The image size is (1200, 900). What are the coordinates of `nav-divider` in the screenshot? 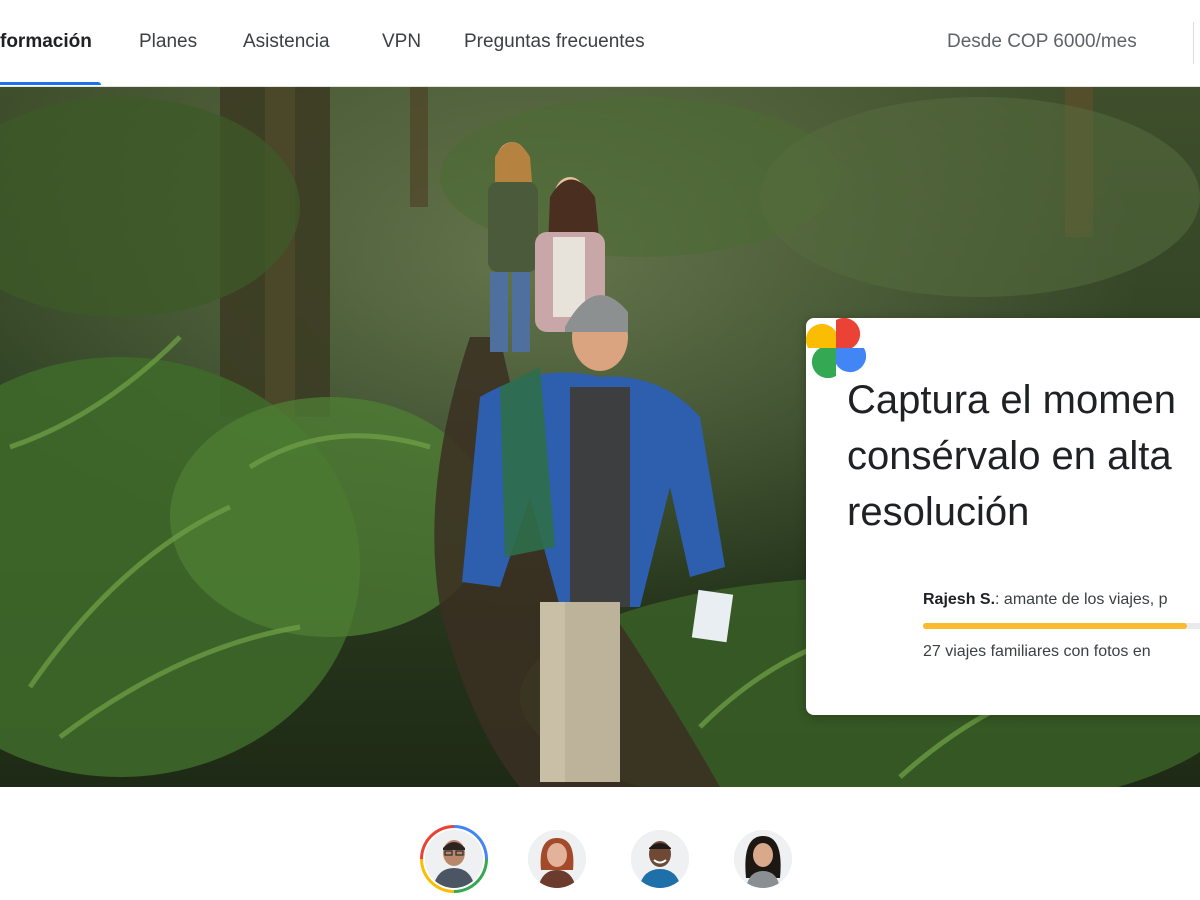 It's located at (1193, 43).